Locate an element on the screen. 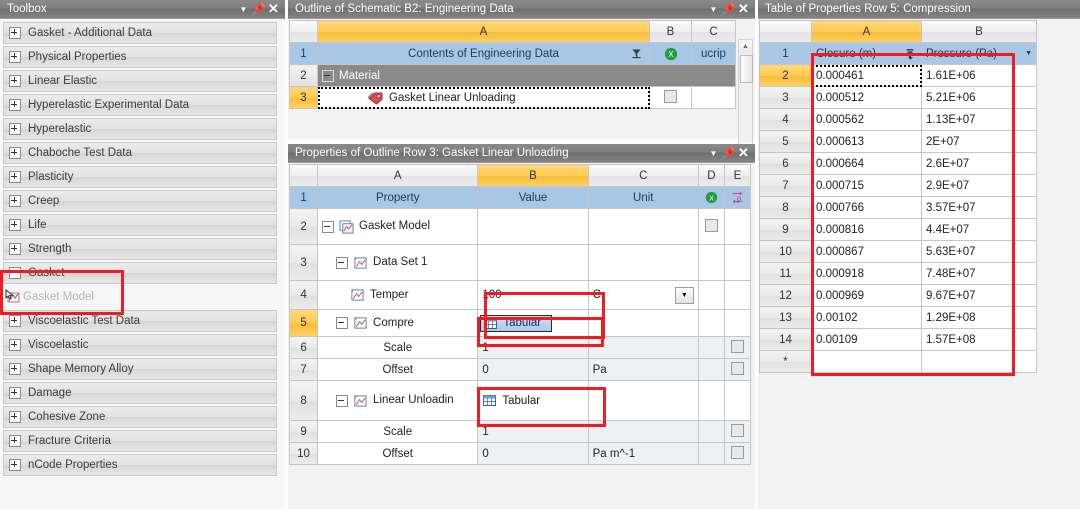 This screenshot has height=509, width=1080. toolbox-group-ncode-properties: nCode Properties is located at coordinates (140, 465).